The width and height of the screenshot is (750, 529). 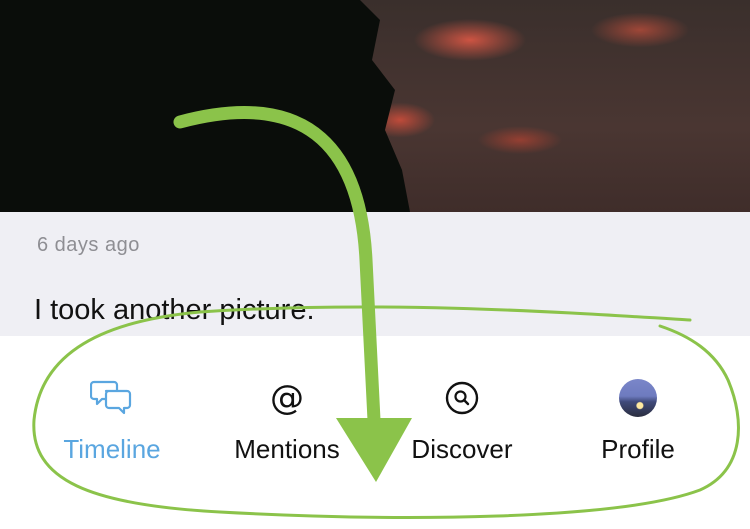 What do you see at coordinates (88, 245) in the screenshot?
I see `post-timestamp: 6 days ago` at bounding box center [88, 245].